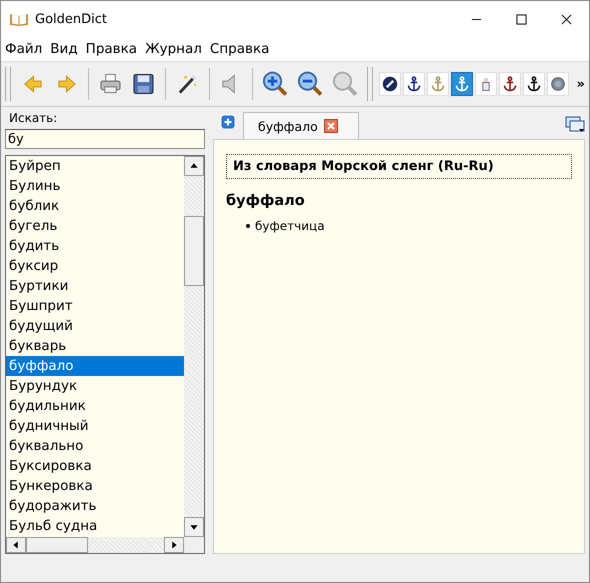 Image resolution: width=590 pixels, height=583 pixels. Describe the element at coordinates (310, 84) in the screenshot. I see `zoom-out-icon` at that location.